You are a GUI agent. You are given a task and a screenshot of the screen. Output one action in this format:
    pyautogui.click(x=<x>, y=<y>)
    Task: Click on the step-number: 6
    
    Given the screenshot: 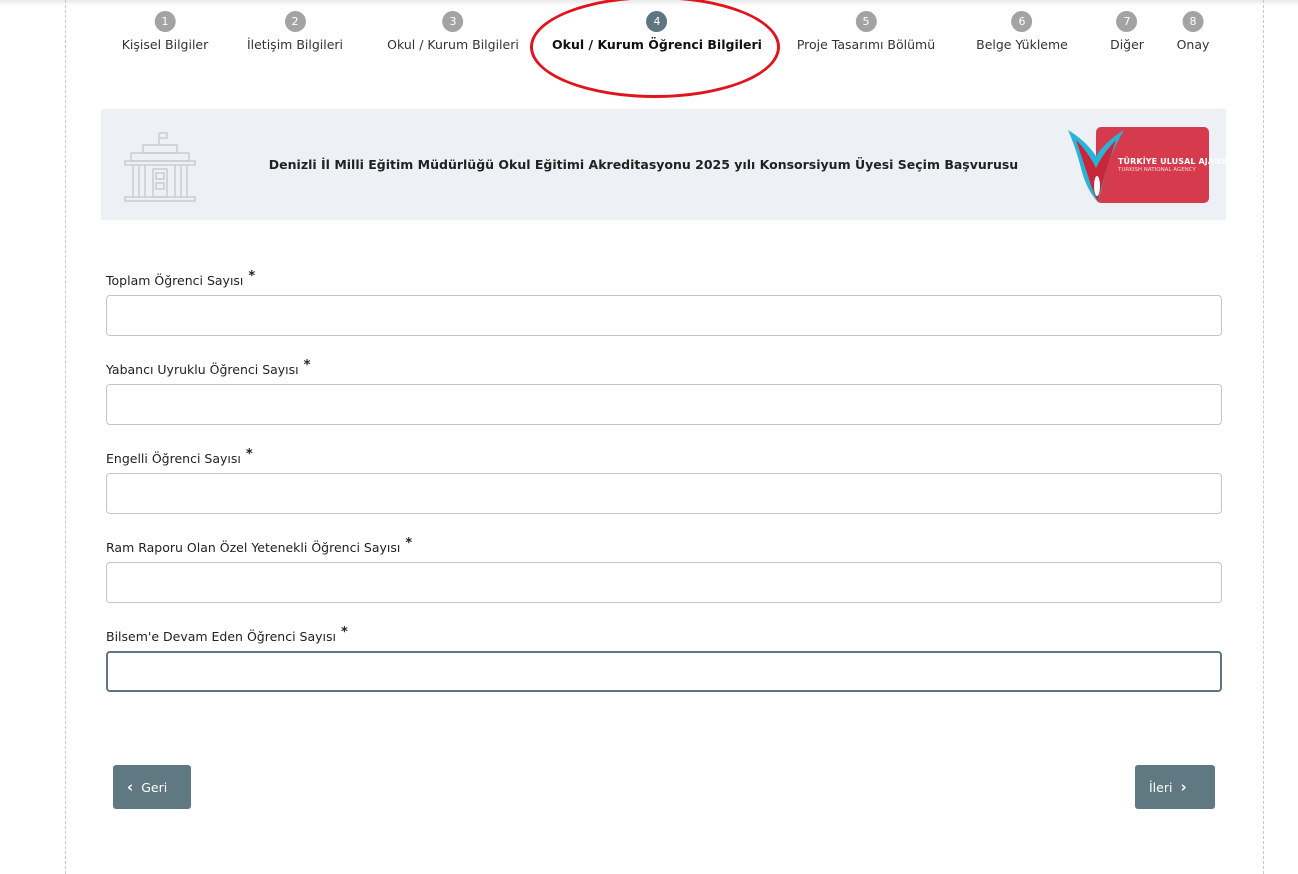 What is the action you would take?
    pyautogui.click(x=1022, y=21)
    